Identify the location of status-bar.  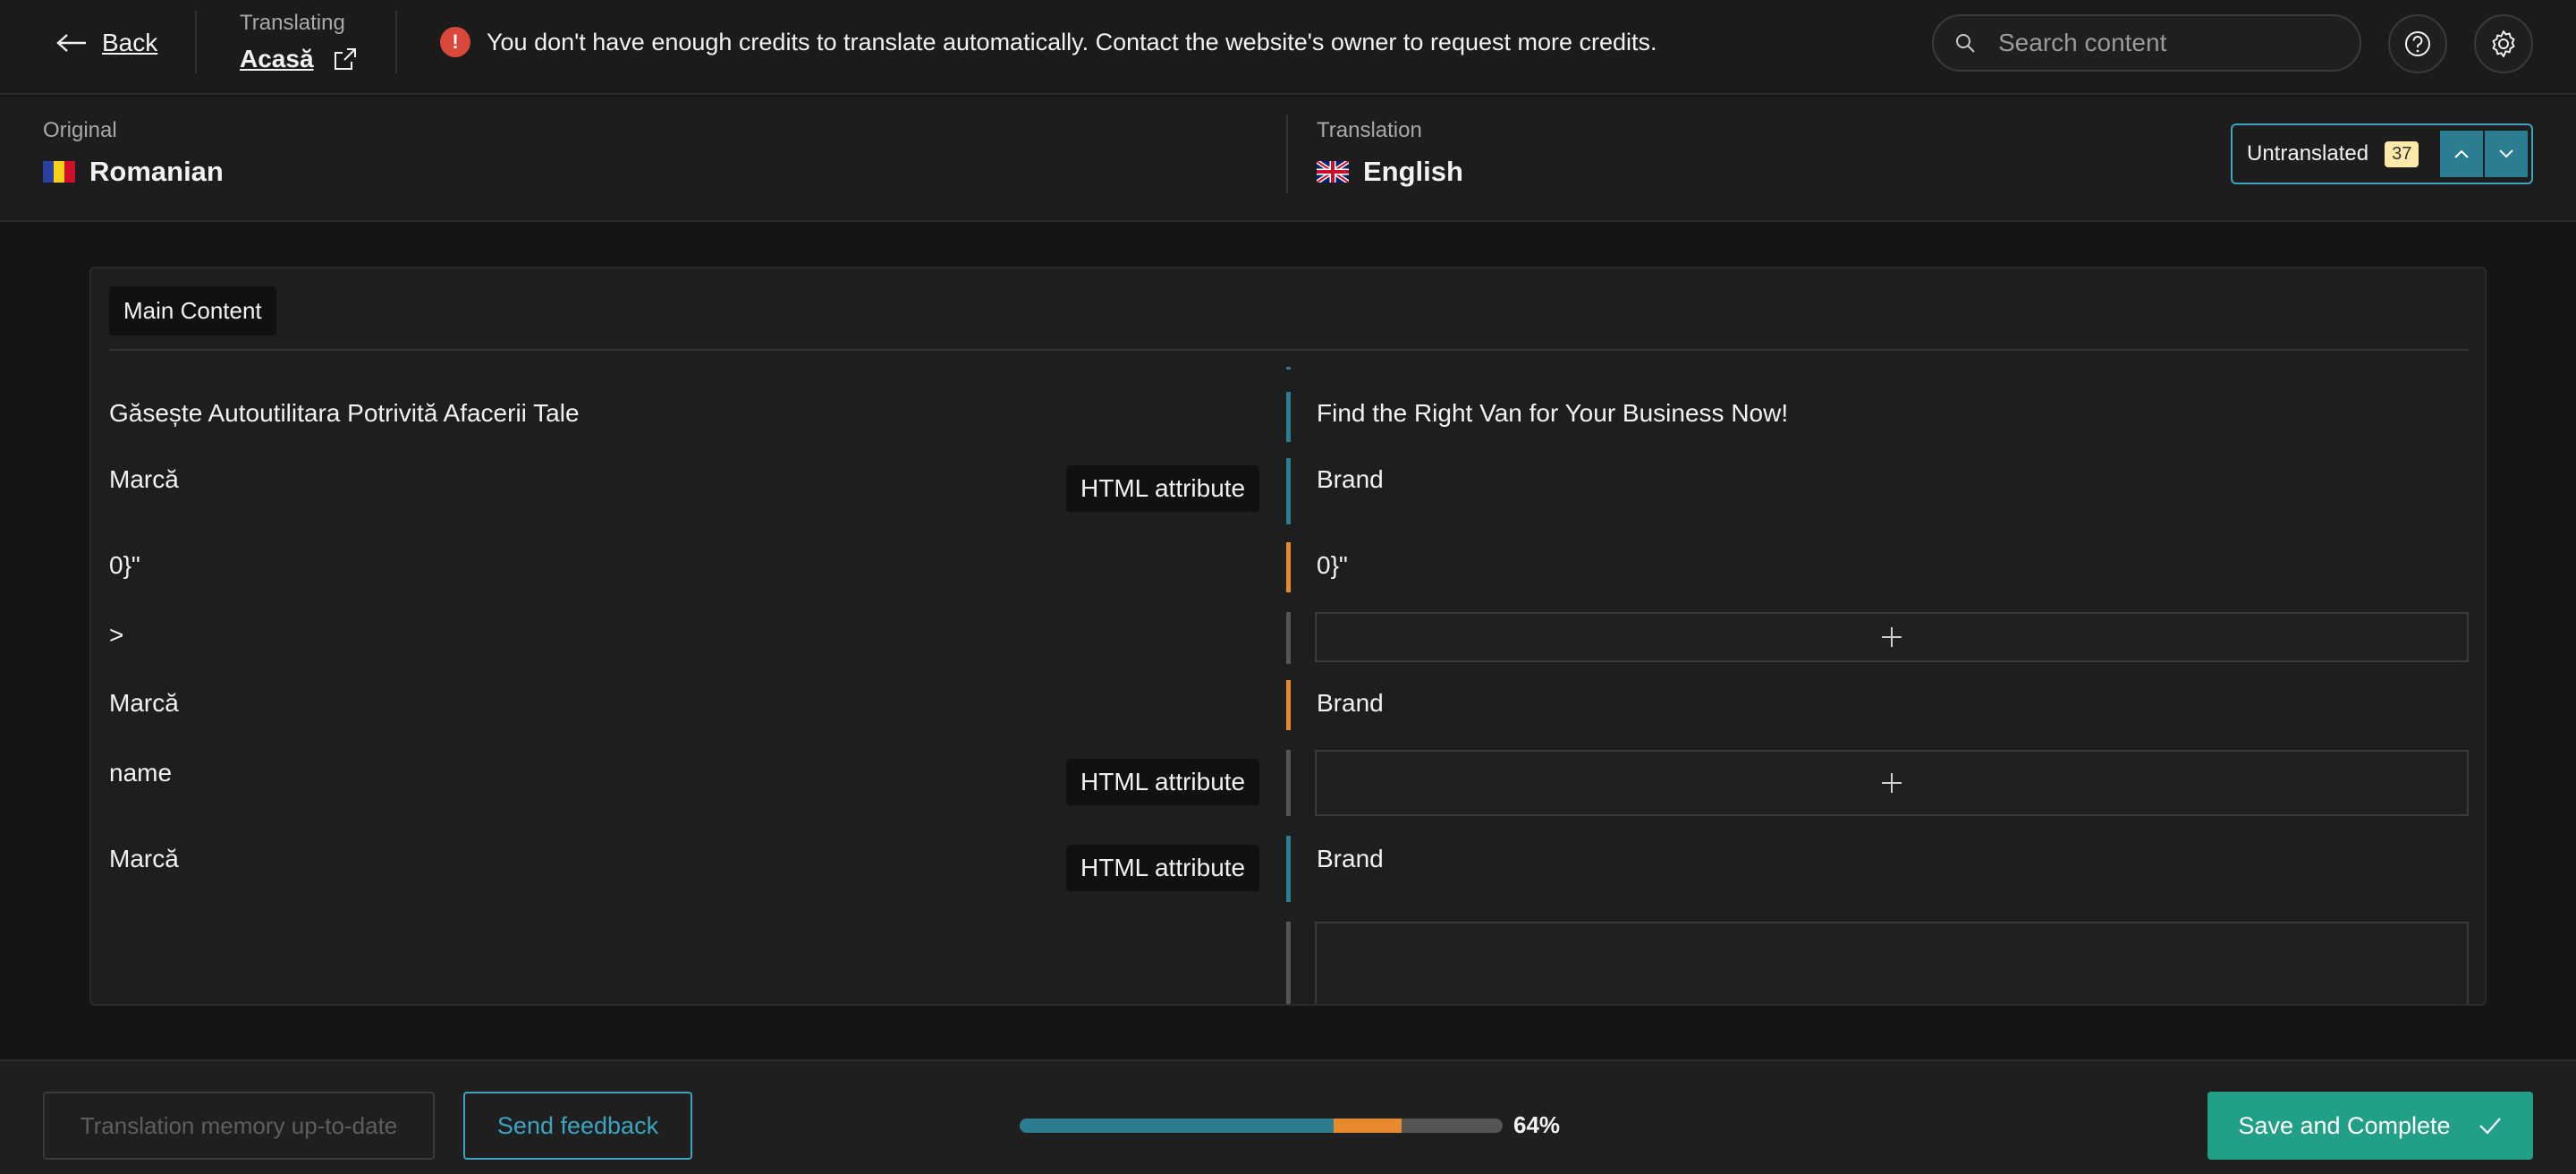
(1288, 368).